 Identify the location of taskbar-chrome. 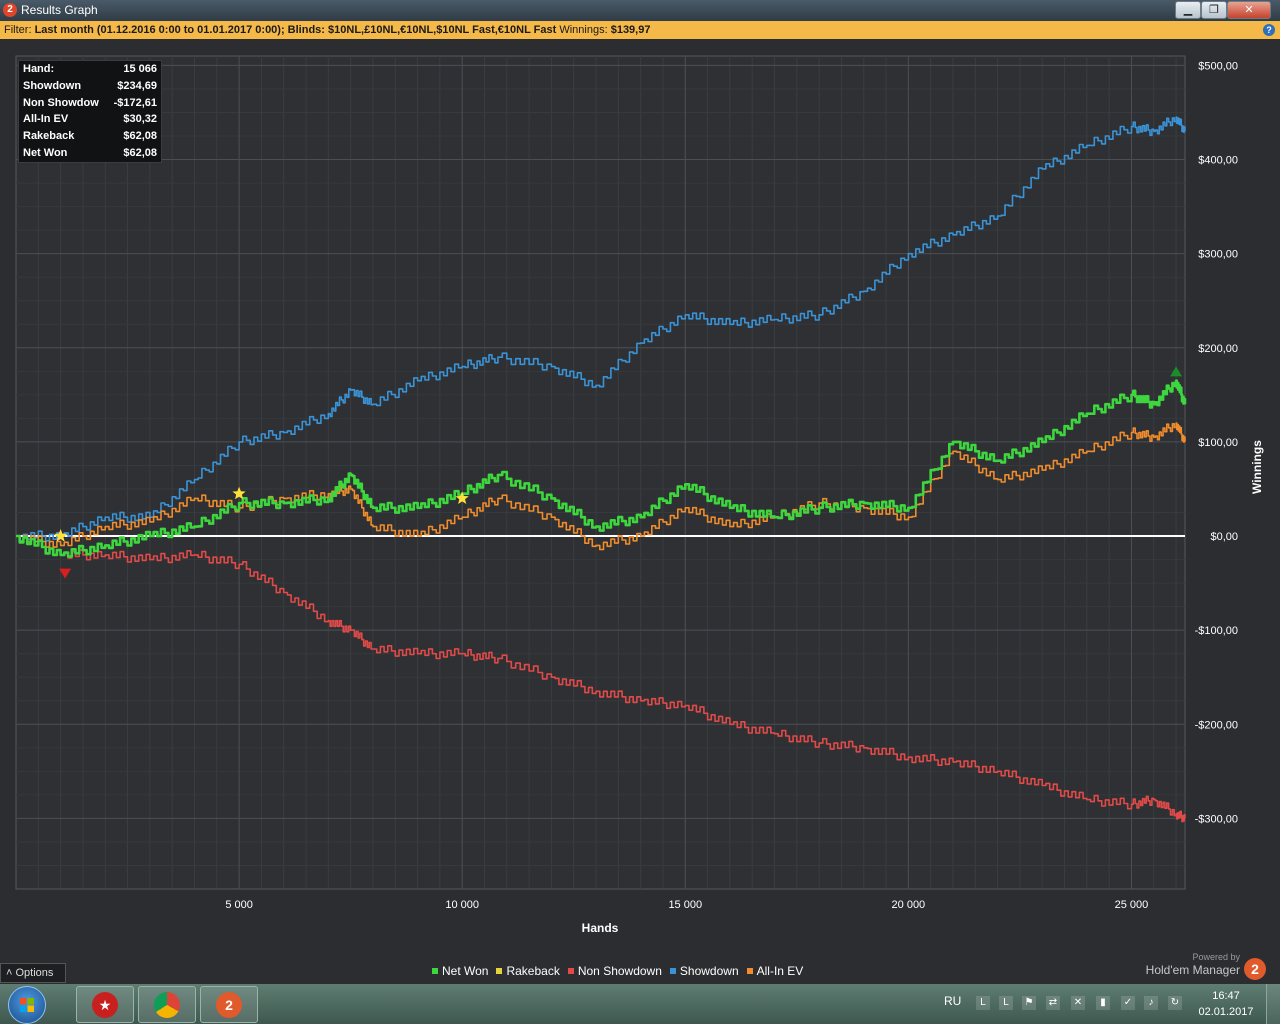
(167, 1004).